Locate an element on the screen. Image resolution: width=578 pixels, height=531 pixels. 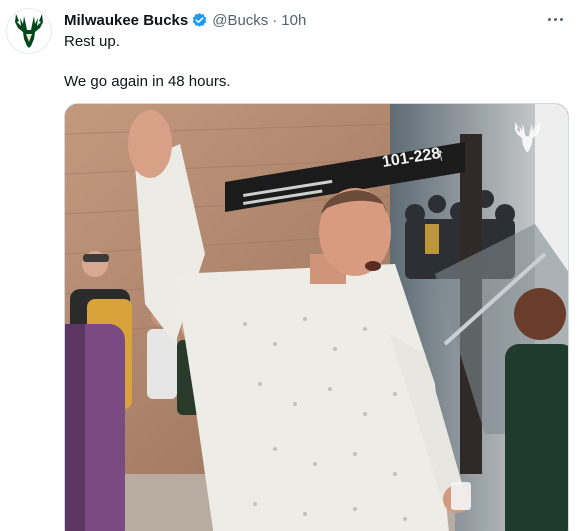
timestamp: 10h is located at coordinates (293, 20).